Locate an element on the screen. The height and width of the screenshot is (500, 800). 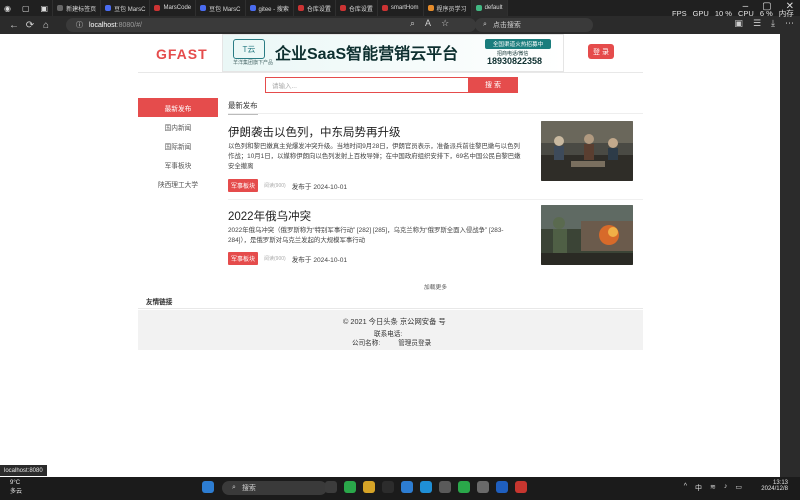
fps-label: FPS is located at coordinates (679, 13).